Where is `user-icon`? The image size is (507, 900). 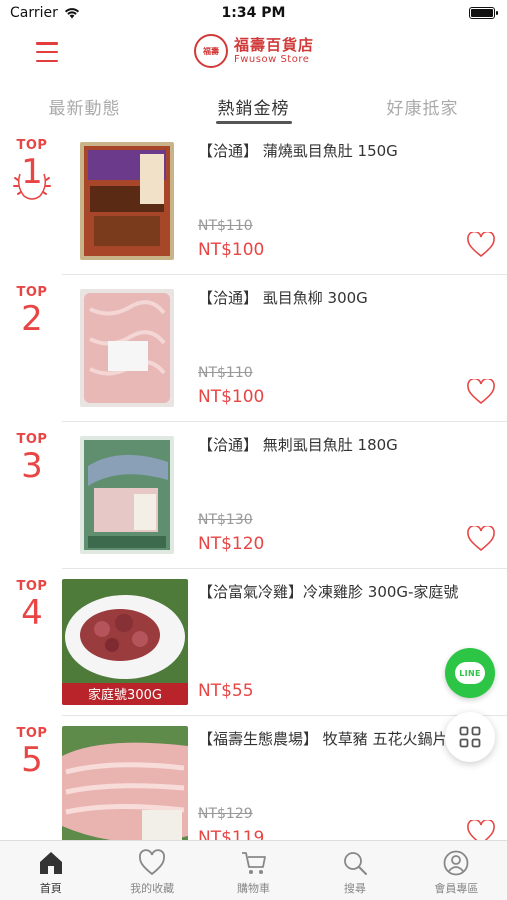 user-icon is located at coordinates (456, 863).